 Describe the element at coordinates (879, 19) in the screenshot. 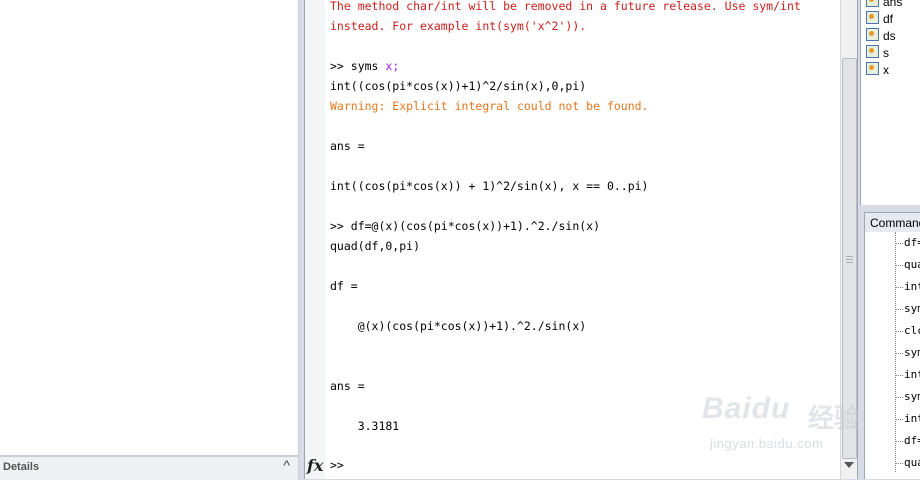

I see `workspace-variable: df` at that location.